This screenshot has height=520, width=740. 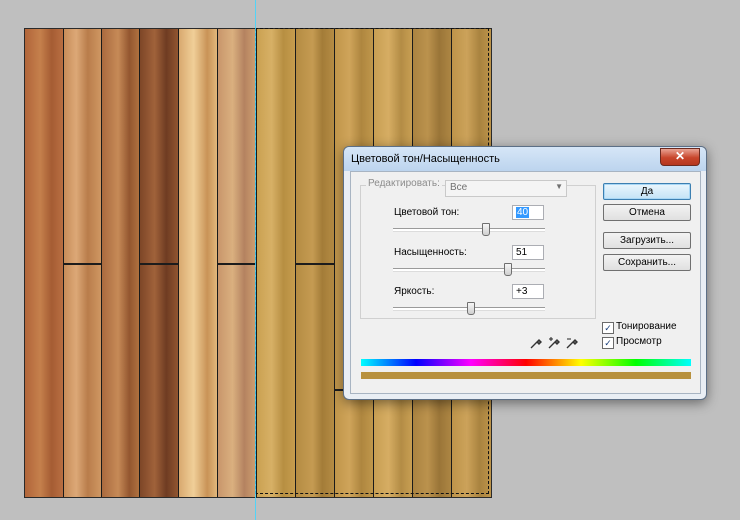 What do you see at coordinates (427, 212) in the screenshot?
I see `hue-label: Цветовой тон:` at bounding box center [427, 212].